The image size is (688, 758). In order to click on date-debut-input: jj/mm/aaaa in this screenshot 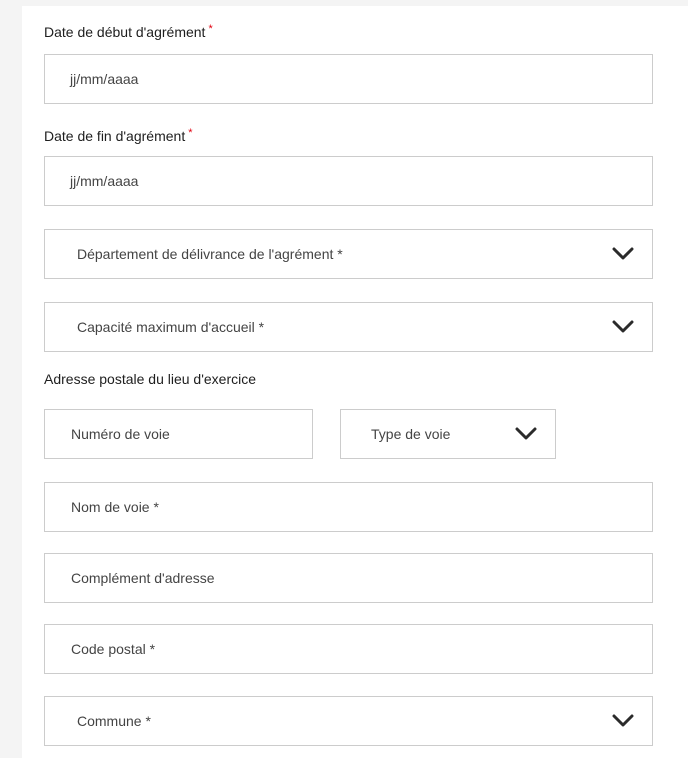, I will do `click(348, 79)`.